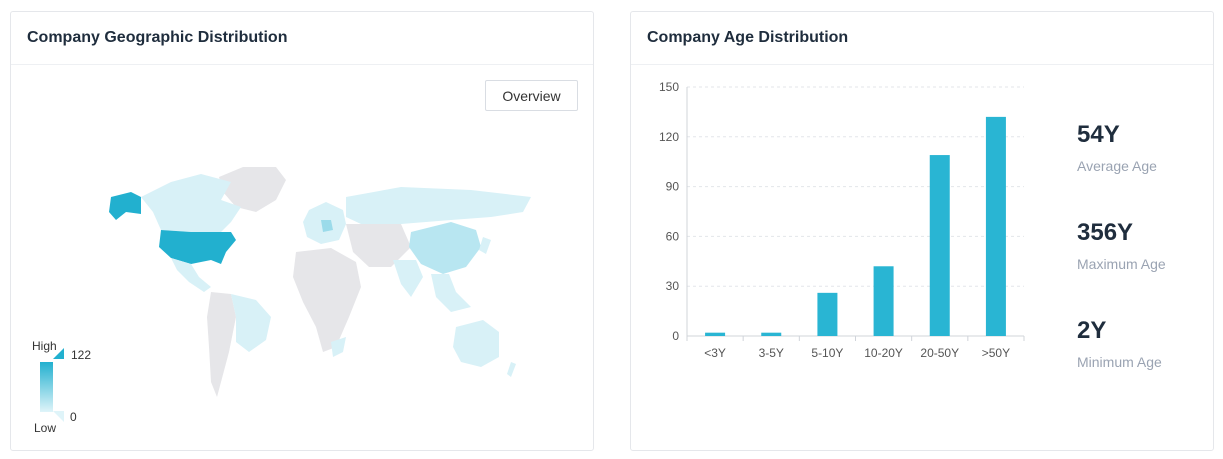  Describe the element at coordinates (485, 245) in the screenshot. I see `map-japan` at that location.